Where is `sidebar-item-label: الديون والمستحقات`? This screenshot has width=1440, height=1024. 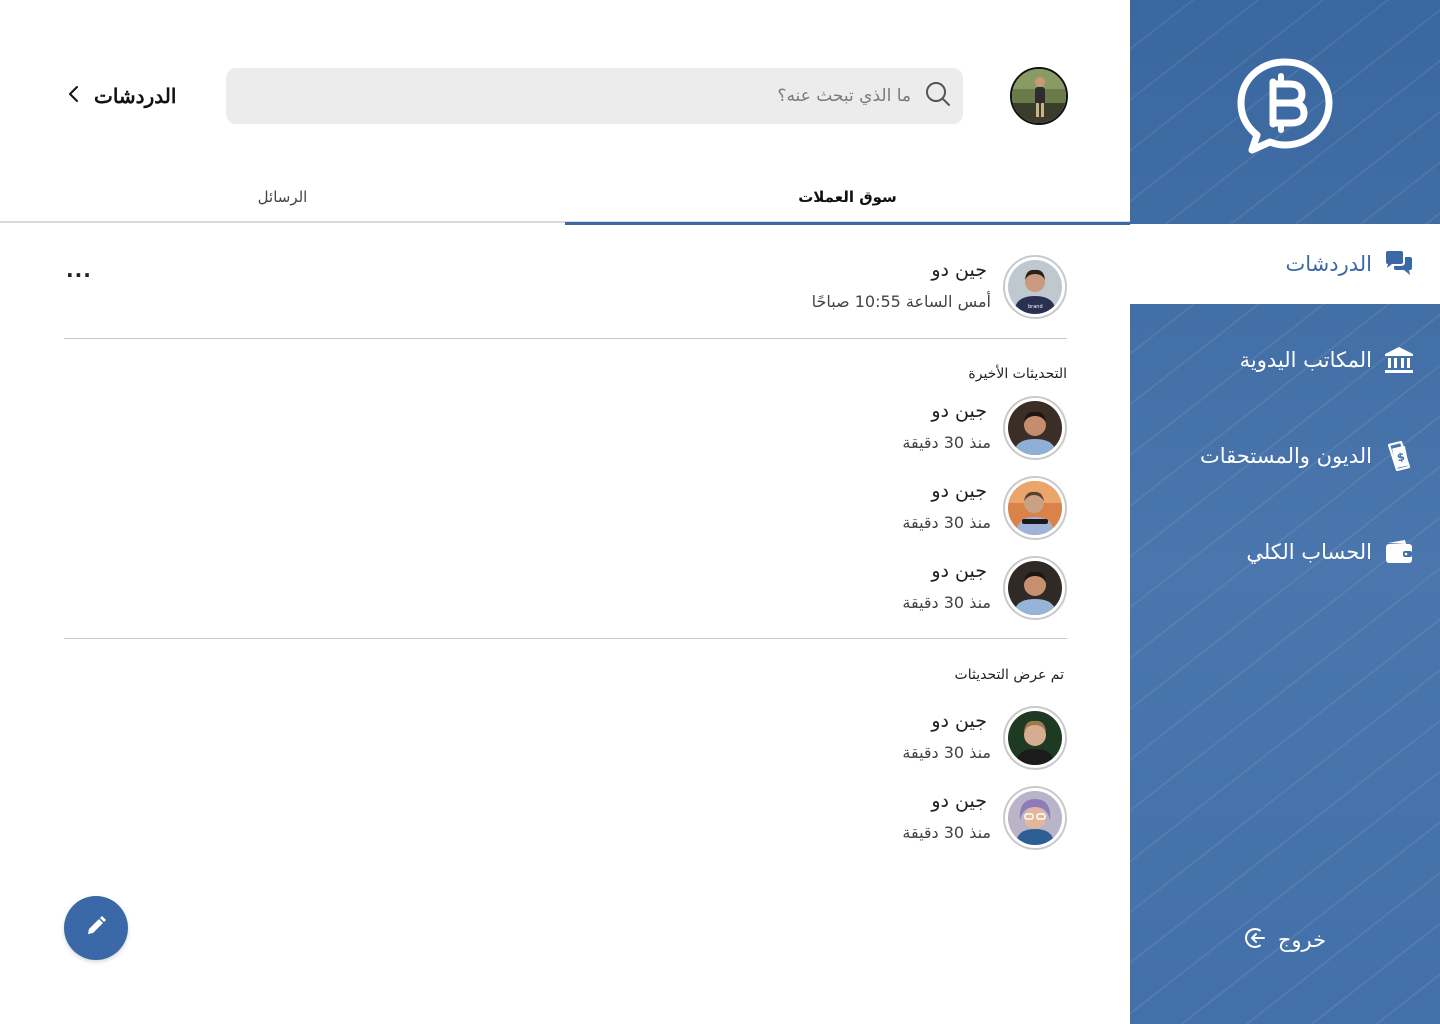 sidebar-item-label: الديون والمستحقات is located at coordinates (1286, 456).